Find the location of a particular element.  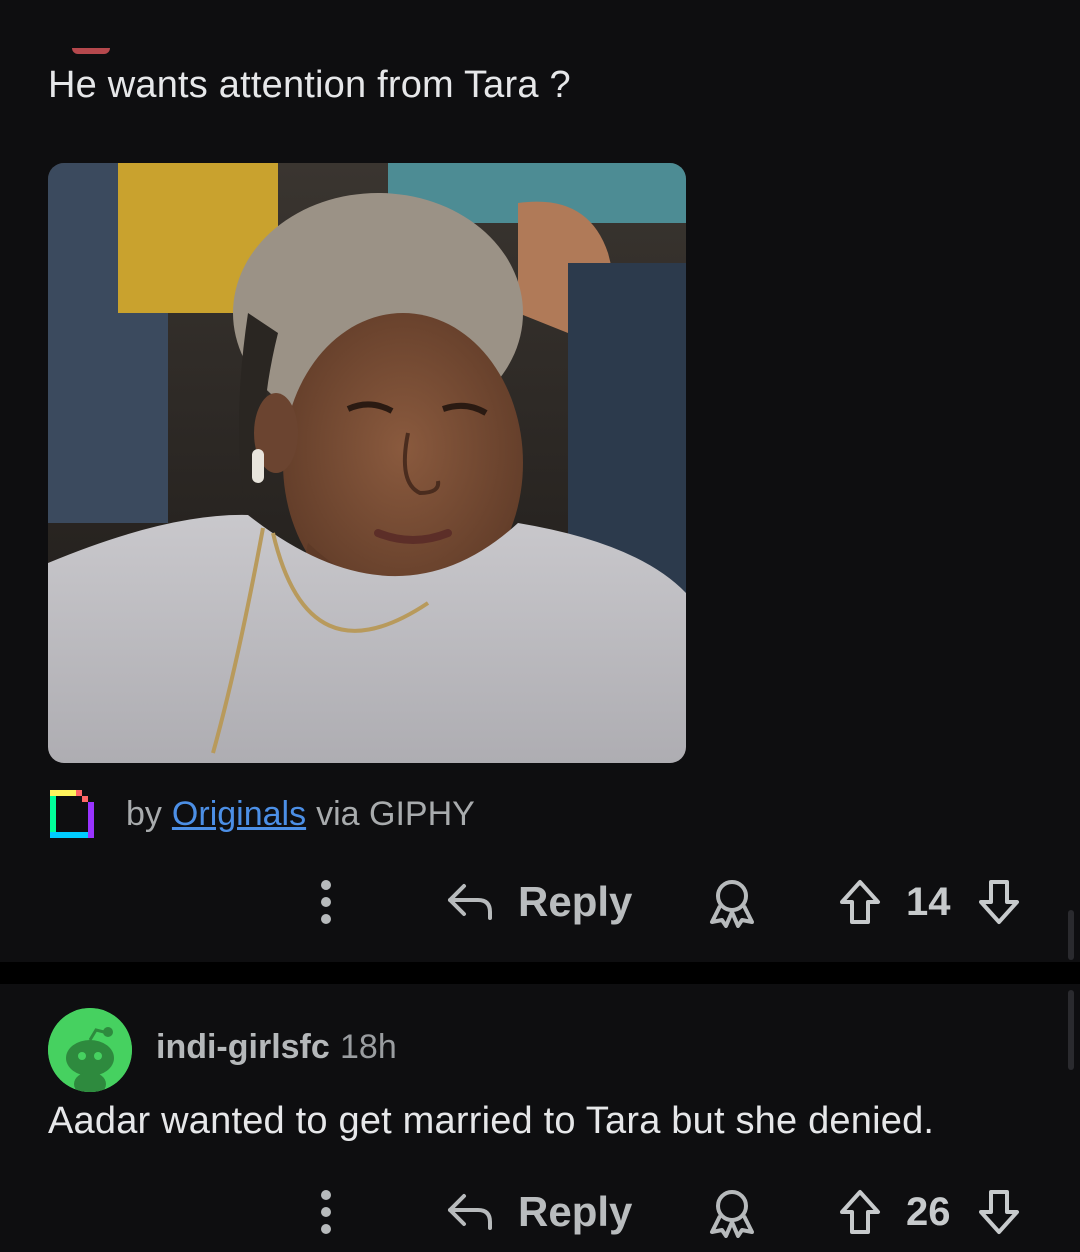

comment-text: He wants attention from Tara ? is located at coordinates (309, 85).